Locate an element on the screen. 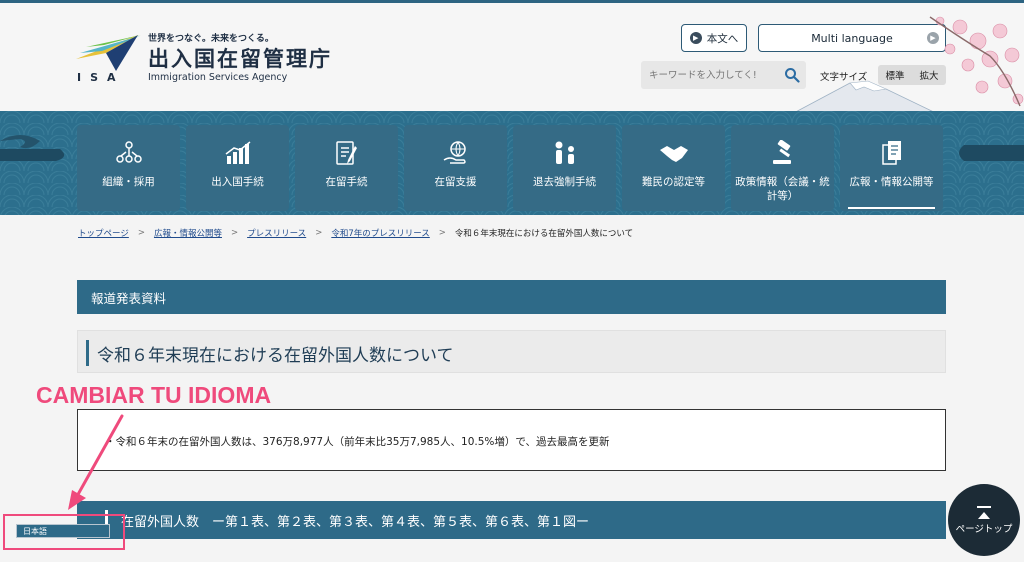 The width and height of the screenshot is (1024, 562). nav-item-label: 在留支援 is located at coordinates (455, 182).